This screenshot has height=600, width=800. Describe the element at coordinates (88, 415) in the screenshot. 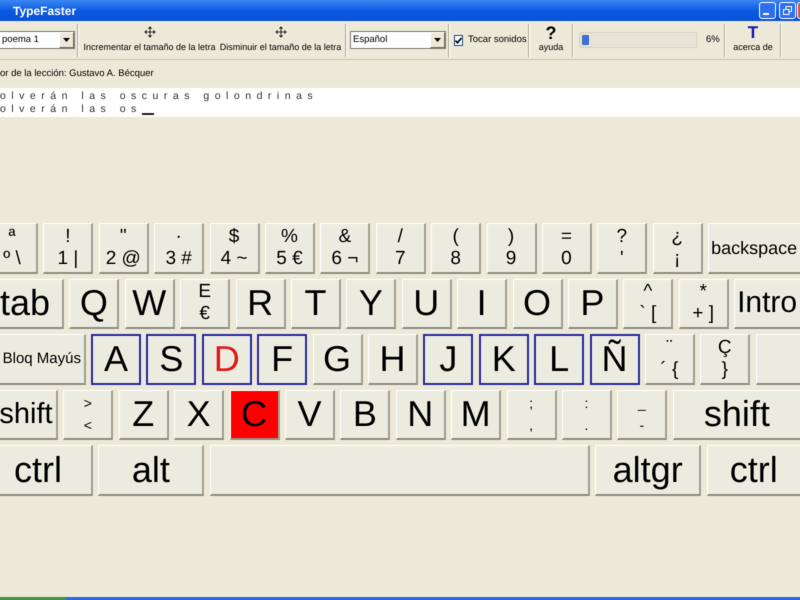

I see `symbol-key: > <` at that location.